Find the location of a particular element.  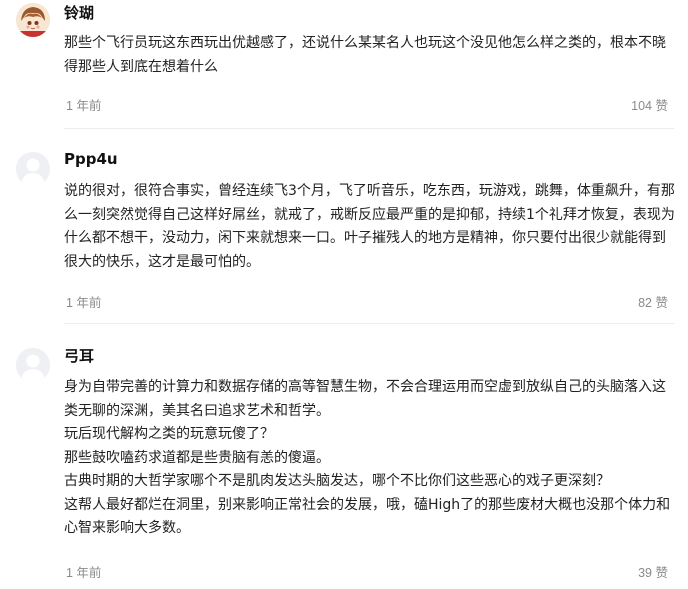

like-count: 104 赞 is located at coordinates (649, 104).